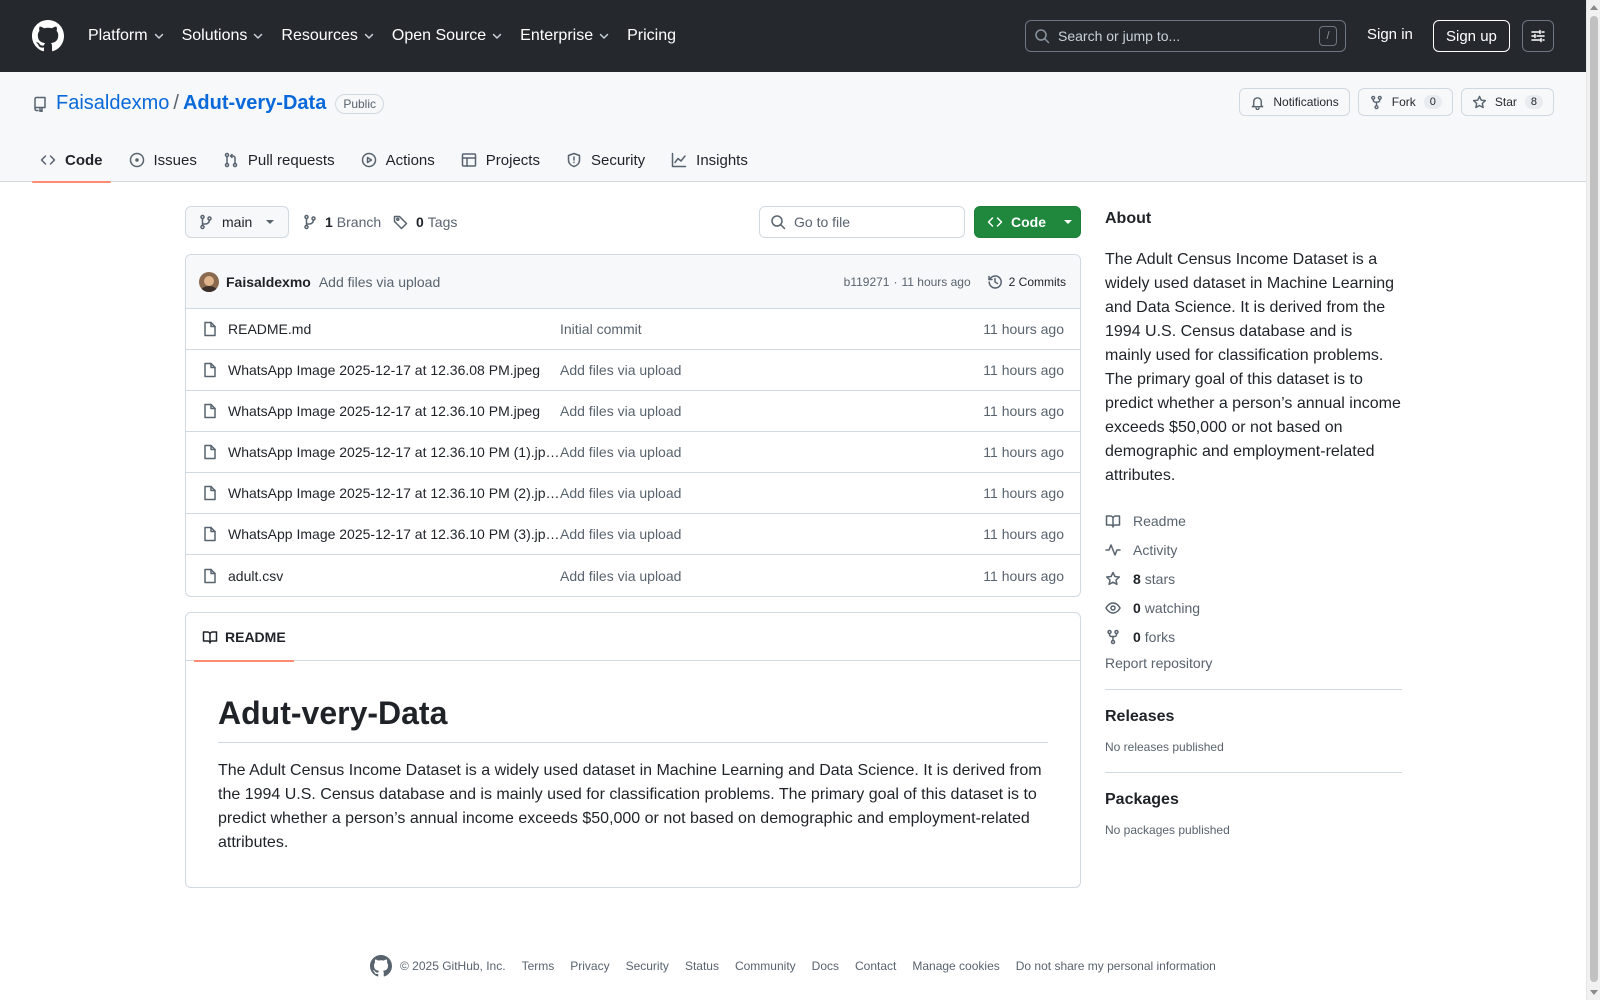 Image resolution: width=1600 pixels, height=1000 pixels. Describe the element at coordinates (1027, 222) in the screenshot. I see `code-dropdown-button: Code` at that location.